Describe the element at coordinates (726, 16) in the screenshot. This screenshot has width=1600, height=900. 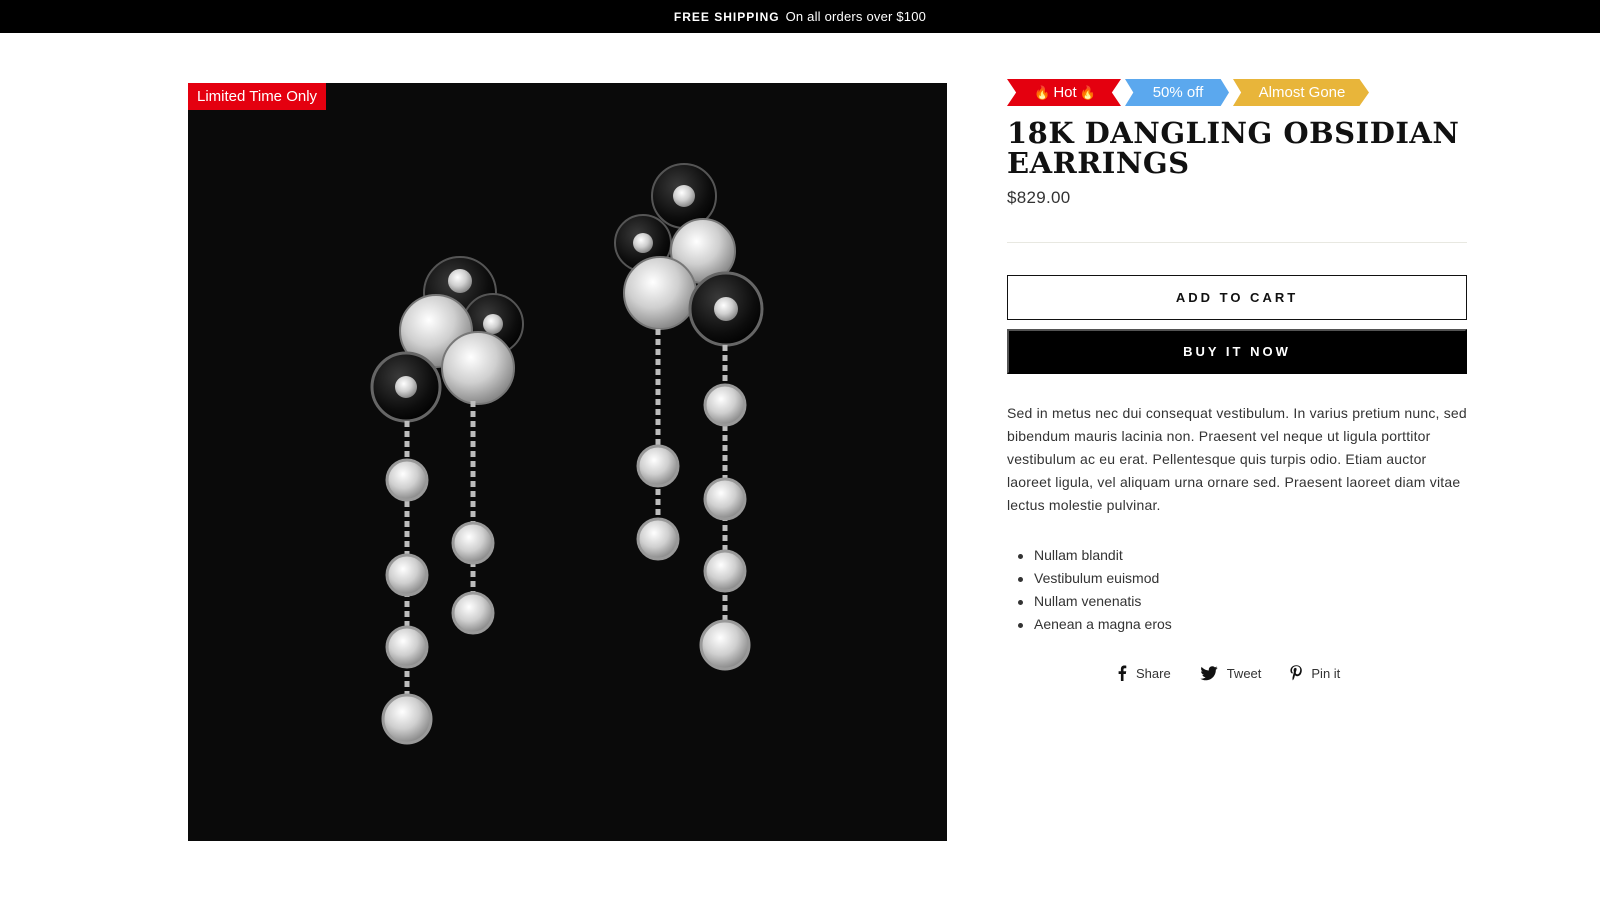
I see `announcement-bold: FREE SHIPPING` at that location.